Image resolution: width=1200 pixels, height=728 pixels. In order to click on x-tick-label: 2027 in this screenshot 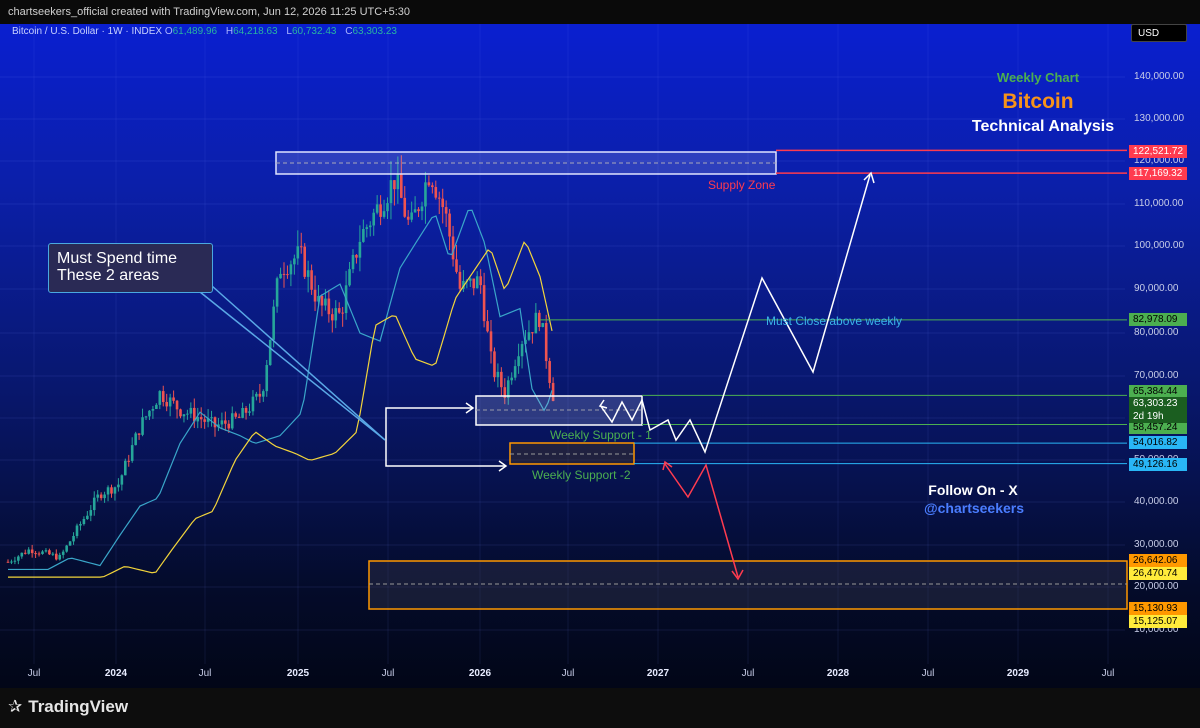, I will do `click(658, 673)`.